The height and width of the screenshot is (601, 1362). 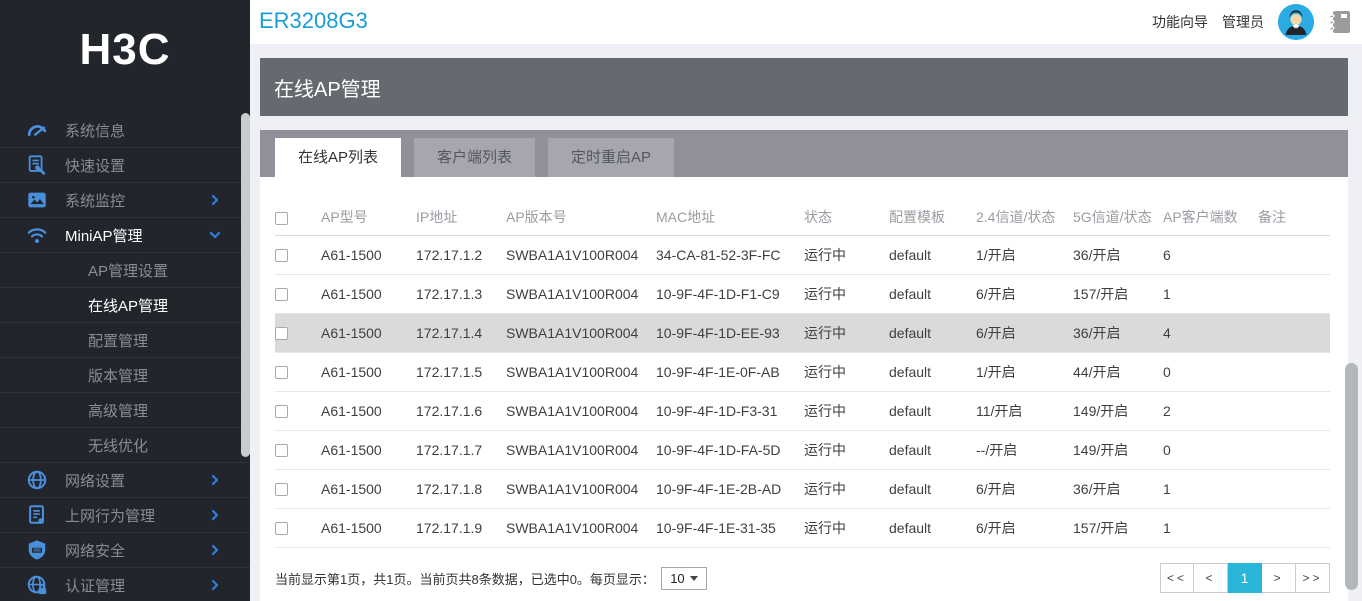 I want to click on column-header: AP客户端数, so click(x=1210, y=217).